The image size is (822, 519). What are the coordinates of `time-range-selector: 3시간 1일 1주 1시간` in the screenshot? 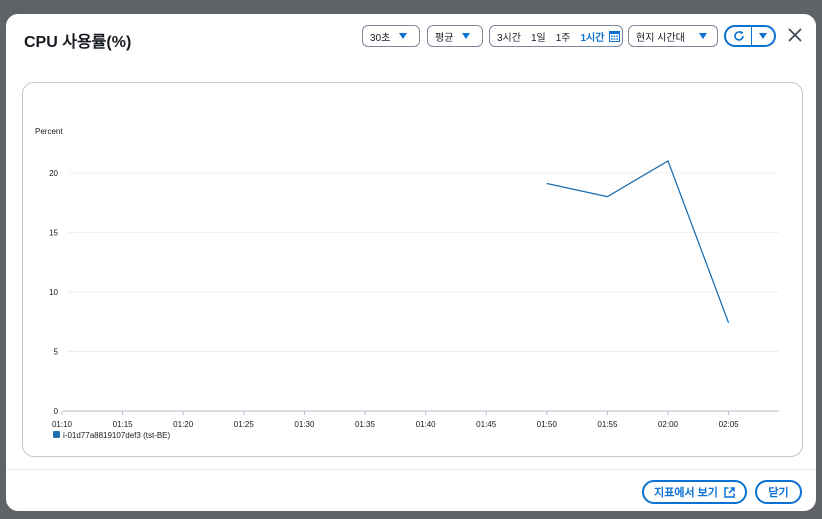 It's located at (556, 36).